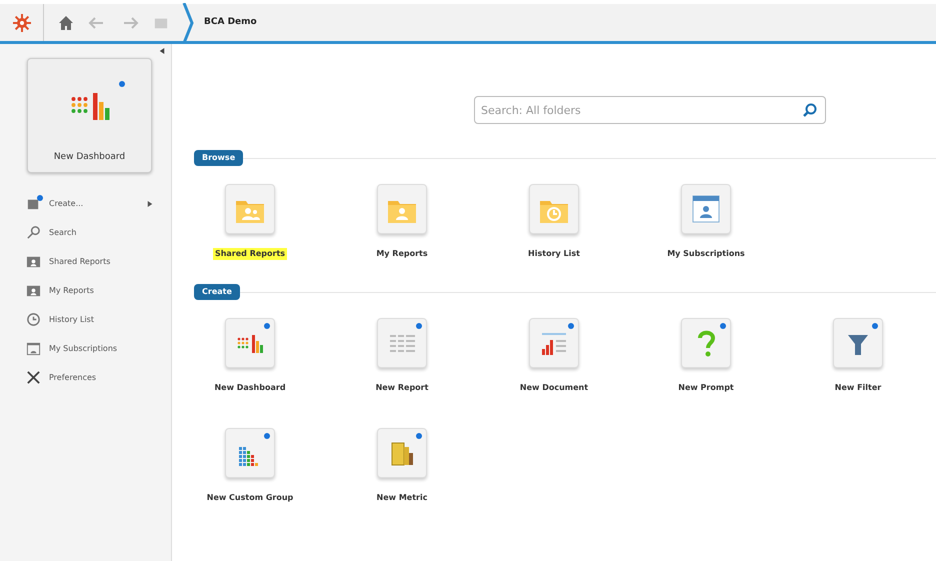  Describe the element at coordinates (230, 23) in the screenshot. I see `breadcrumb-link: BCA Demo` at that location.